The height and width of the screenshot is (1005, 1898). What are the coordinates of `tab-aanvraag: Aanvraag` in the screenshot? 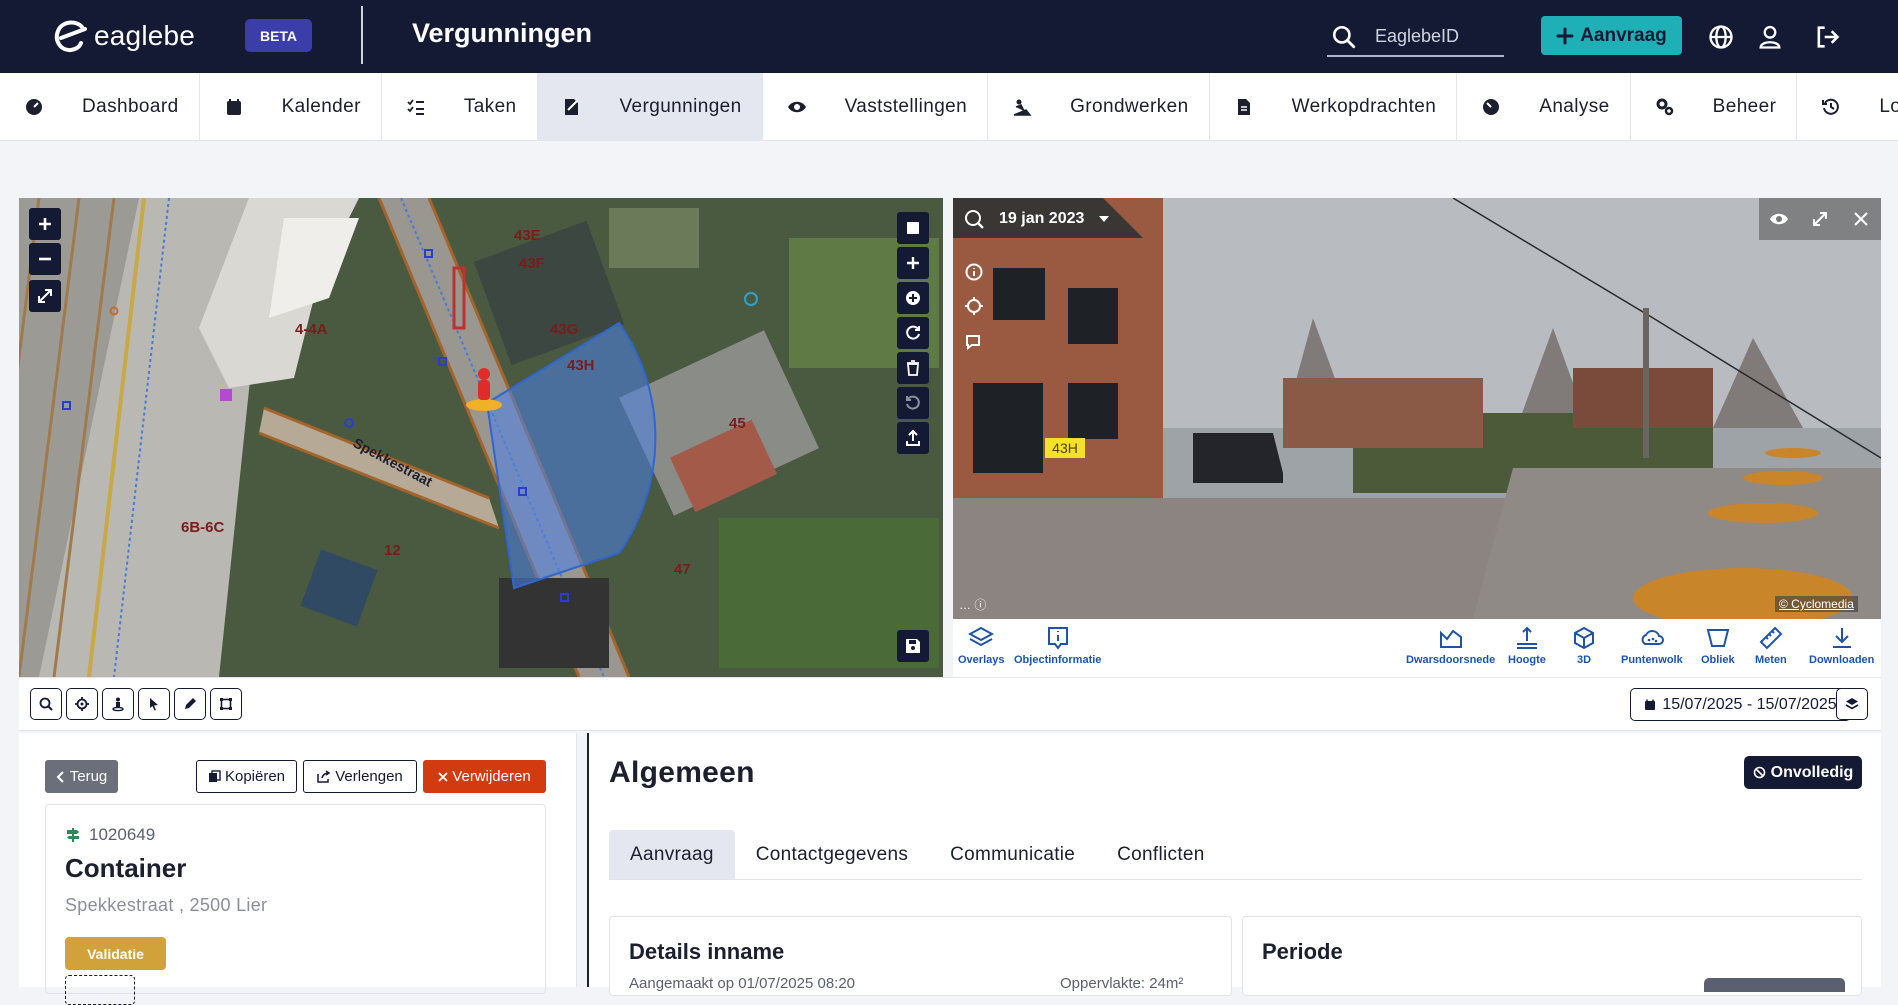 It's located at (672, 854).